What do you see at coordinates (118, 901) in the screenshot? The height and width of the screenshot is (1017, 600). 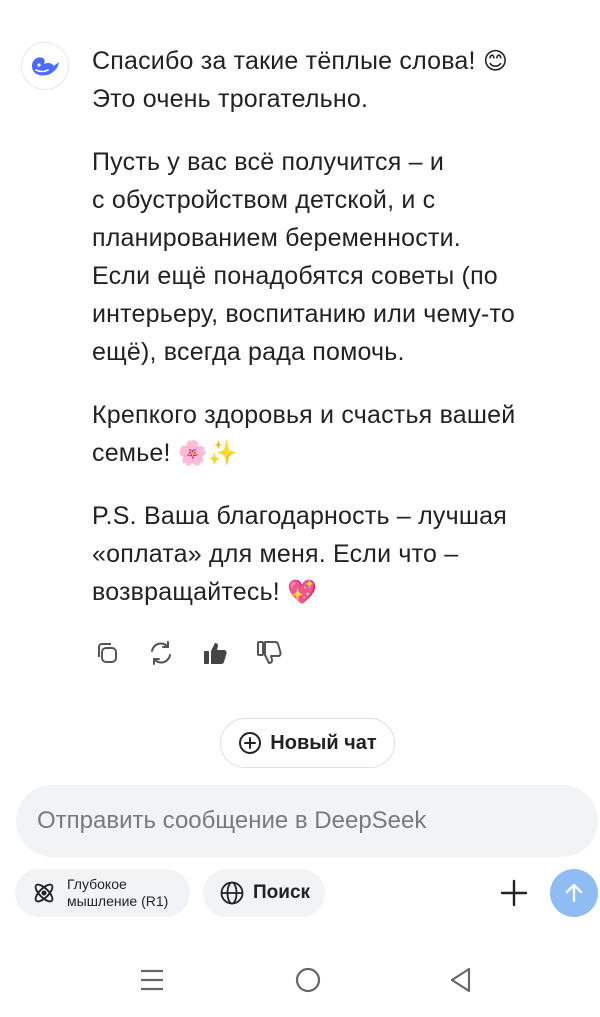 I see `deep-think-label-line2: мышление (R1)` at bounding box center [118, 901].